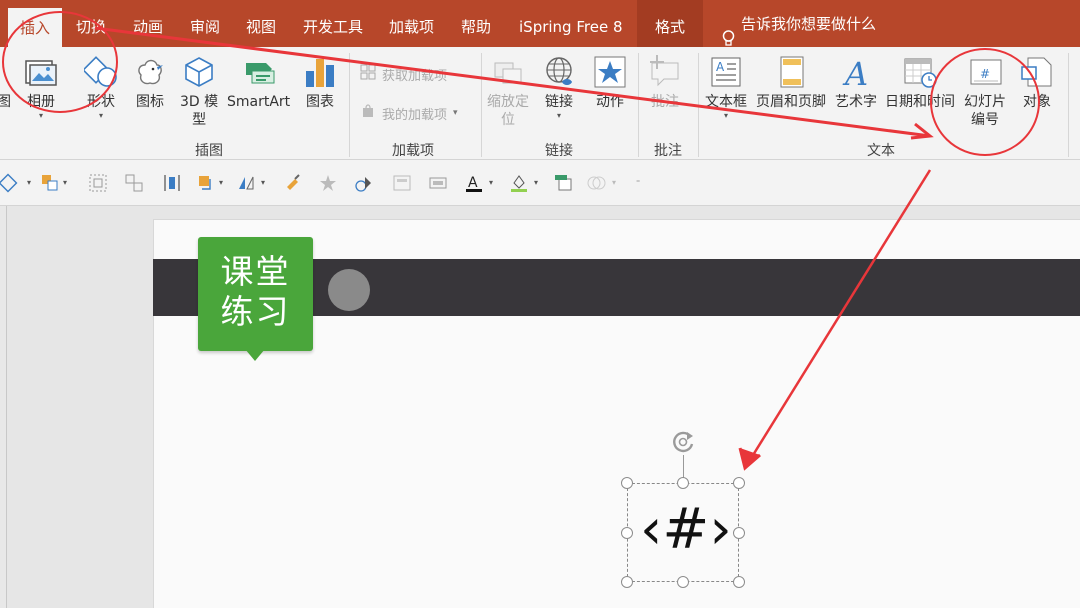 The height and width of the screenshot is (608, 1080). Describe the element at coordinates (638, 182) in the screenshot. I see `customize-toolbar-icon: ⁼` at that location.